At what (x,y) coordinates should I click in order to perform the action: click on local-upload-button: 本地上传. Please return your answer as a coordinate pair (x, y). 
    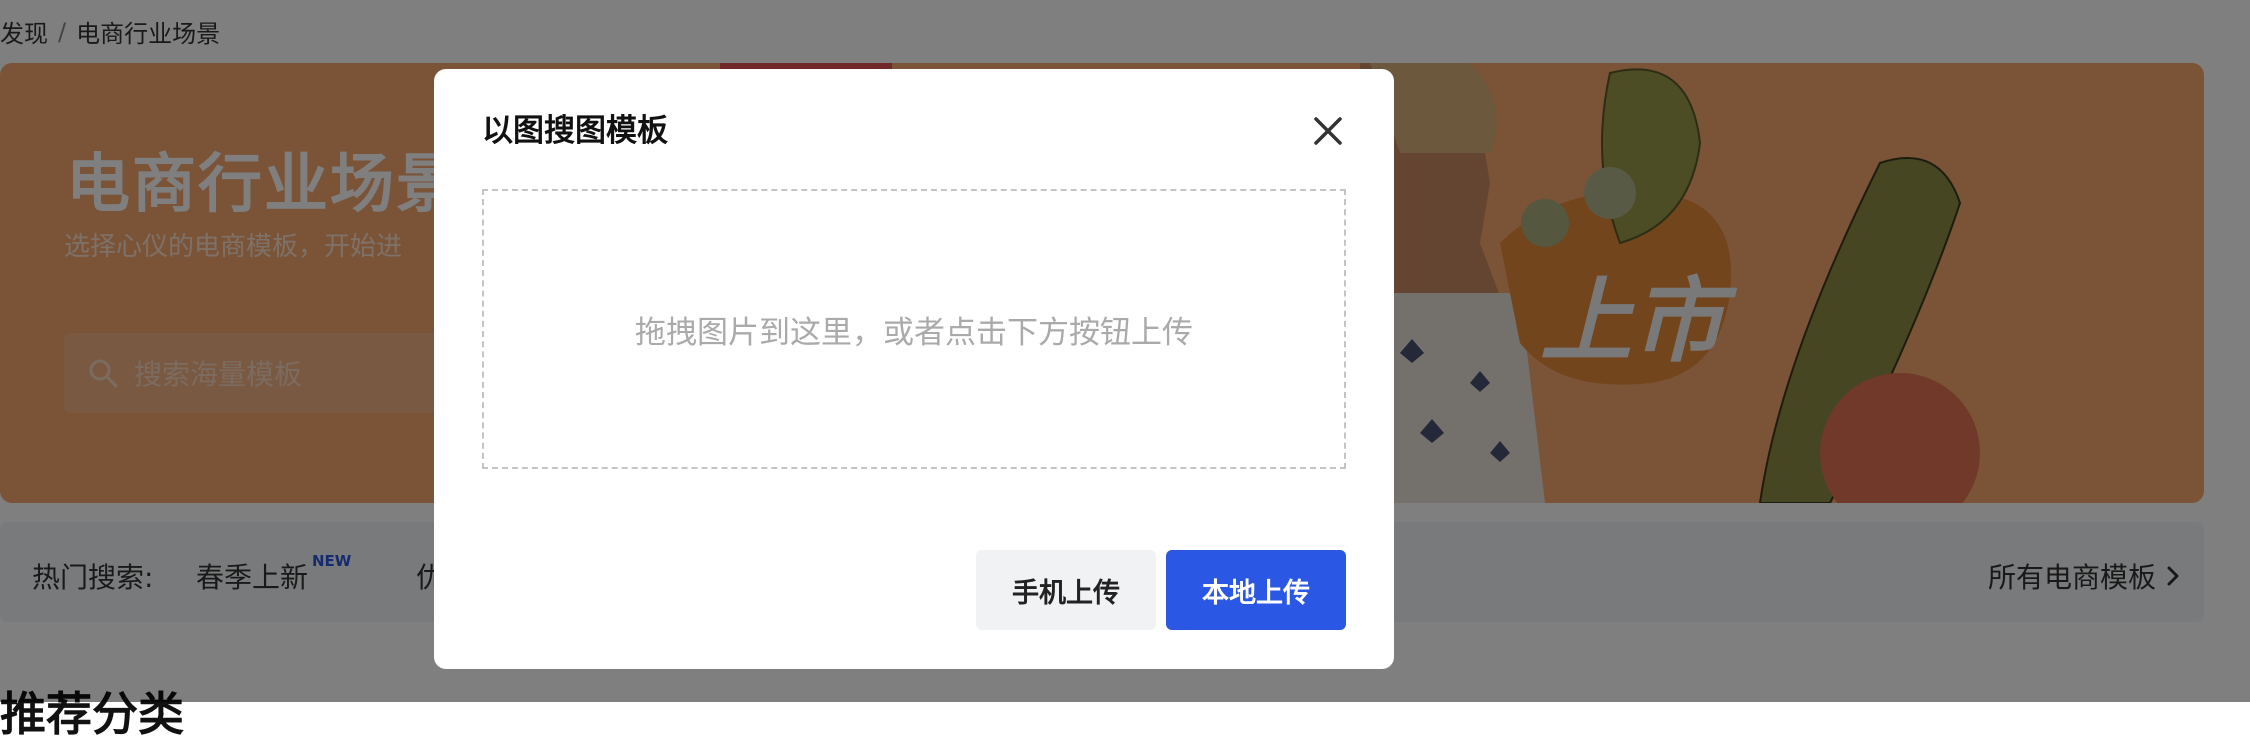
    Looking at the image, I should click on (1256, 590).